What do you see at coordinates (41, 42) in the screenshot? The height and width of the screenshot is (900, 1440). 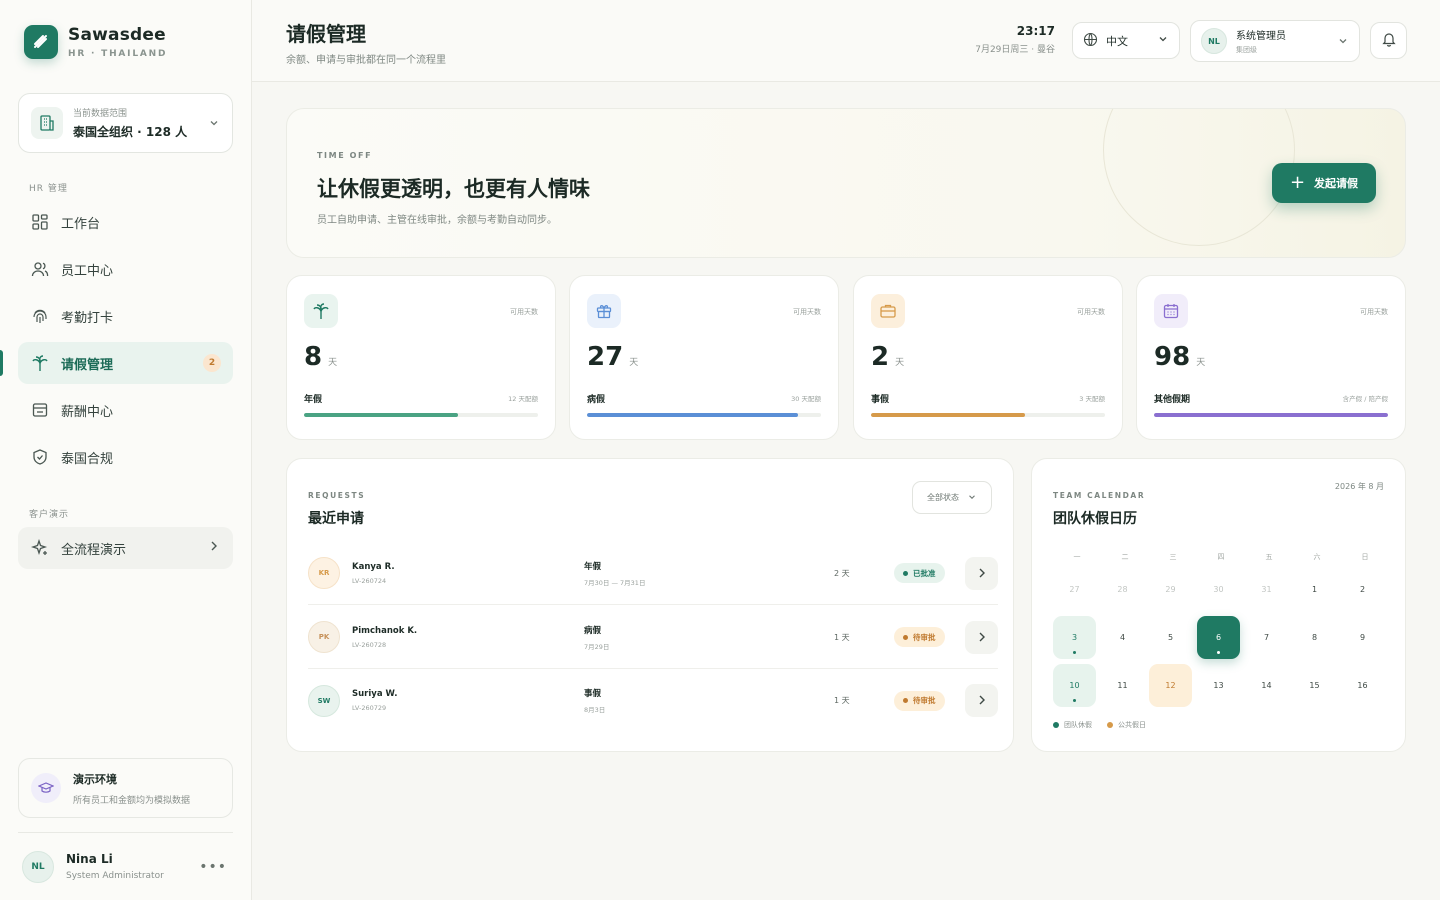 I see `brand-logo-icon` at bounding box center [41, 42].